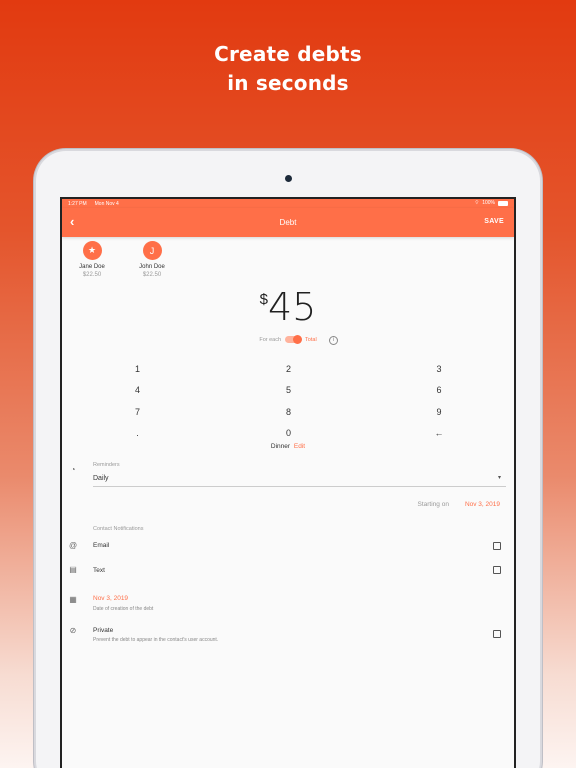 The height and width of the screenshot is (768, 576). I want to click on info-icon: i, so click(333, 340).